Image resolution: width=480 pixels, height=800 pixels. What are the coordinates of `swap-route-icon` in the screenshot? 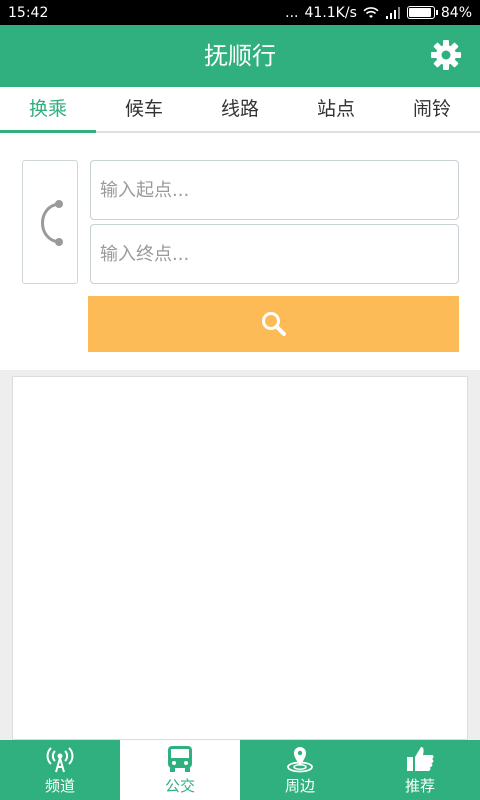 It's located at (52, 223).